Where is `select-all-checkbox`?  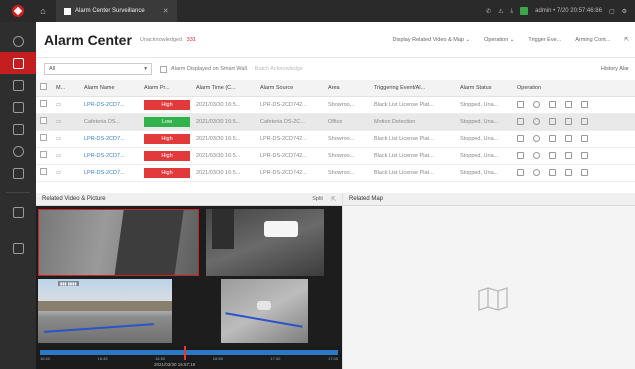
select-all-checkbox is located at coordinates (43, 87).